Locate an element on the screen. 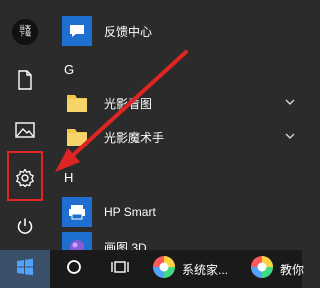 Image resolution: width=320 pixels, height=288 pixels. cortana-button is located at coordinates (74, 269).